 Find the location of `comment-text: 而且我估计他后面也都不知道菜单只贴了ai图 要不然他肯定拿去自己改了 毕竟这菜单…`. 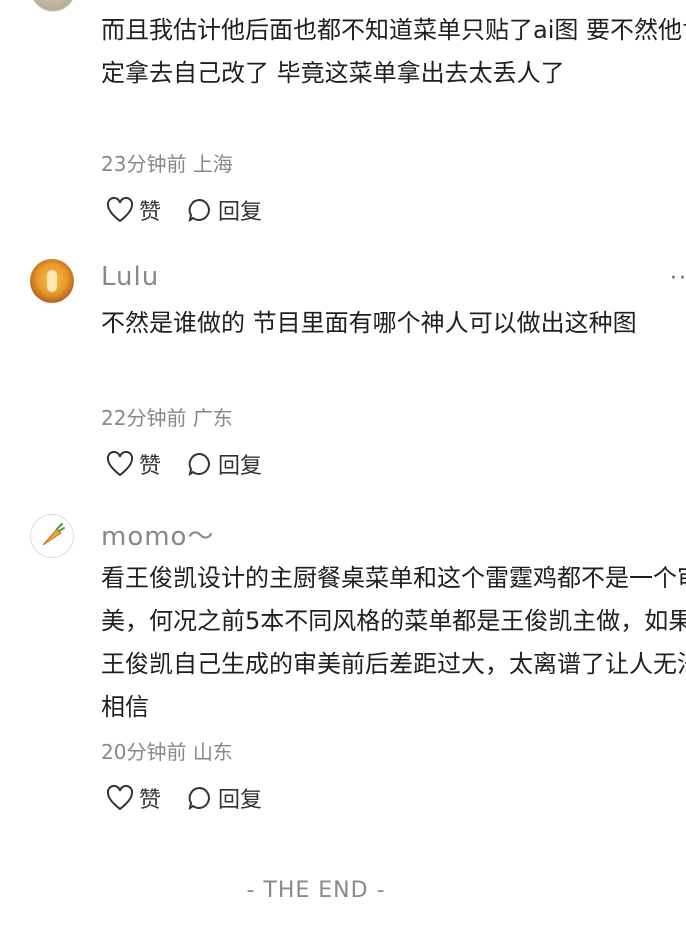

comment-text: 而且我估计他后面也都不知道菜单只贴了ai图 要不然他肯定拿去自己改了 毕竟这菜单… is located at coordinates (393, 51).